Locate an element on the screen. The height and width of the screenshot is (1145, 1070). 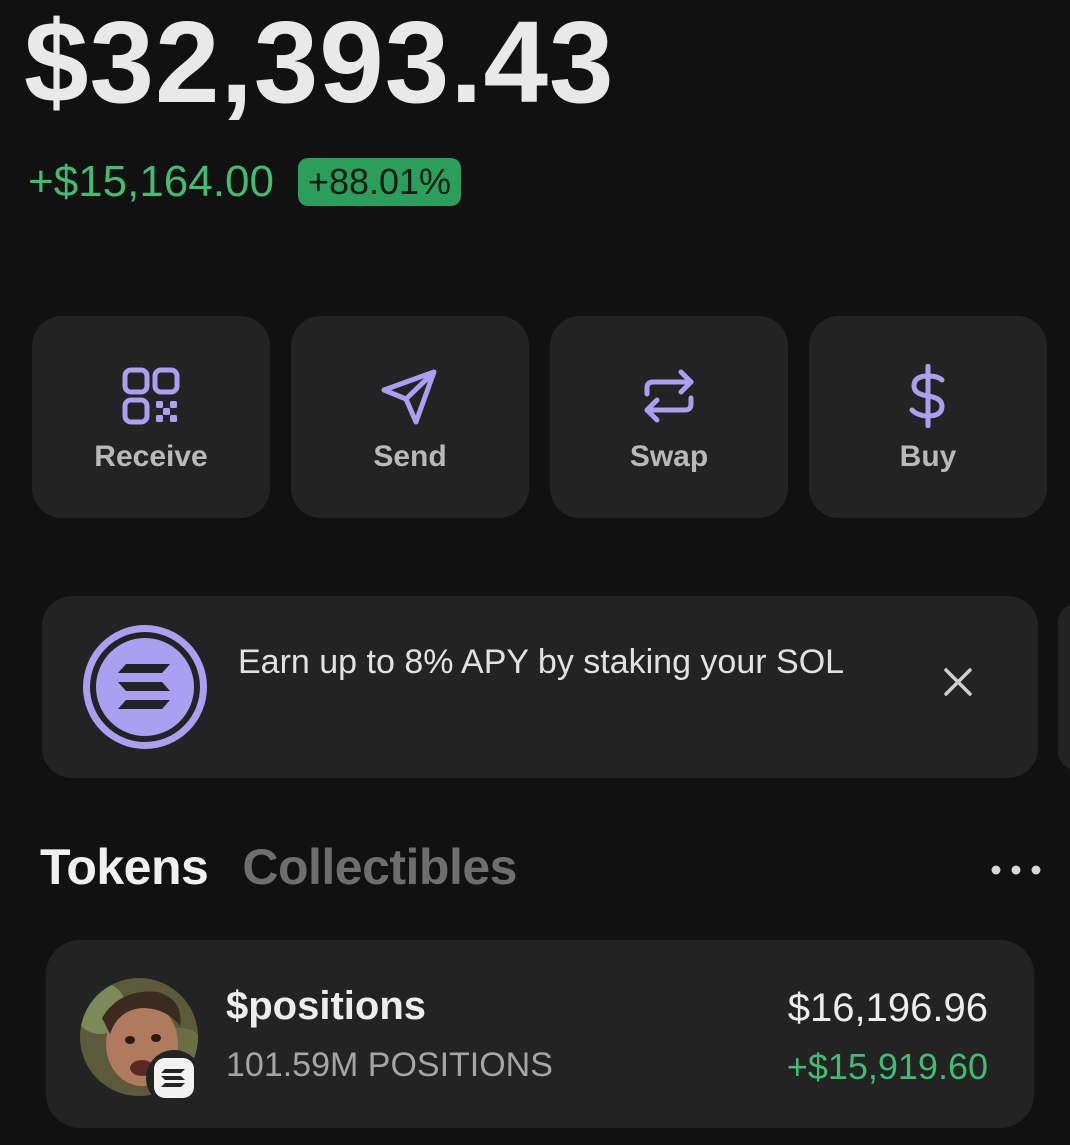
staking-promo-banner: Earn up to 8% APY by staking your SOL is located at coordinates (540, 687).